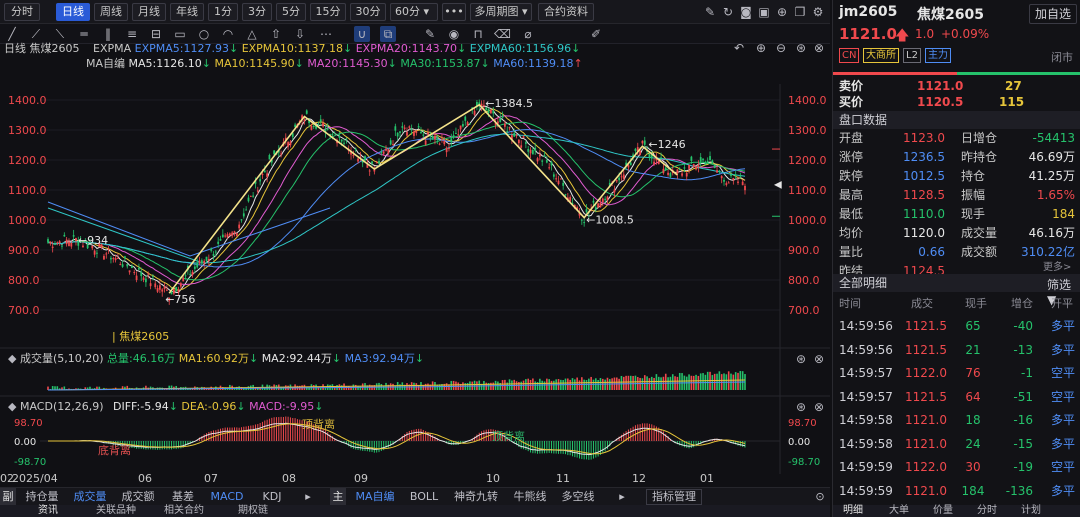 The image size is (1080, 517). I want to click on refresh-icon: ↻, so click(728, 12).